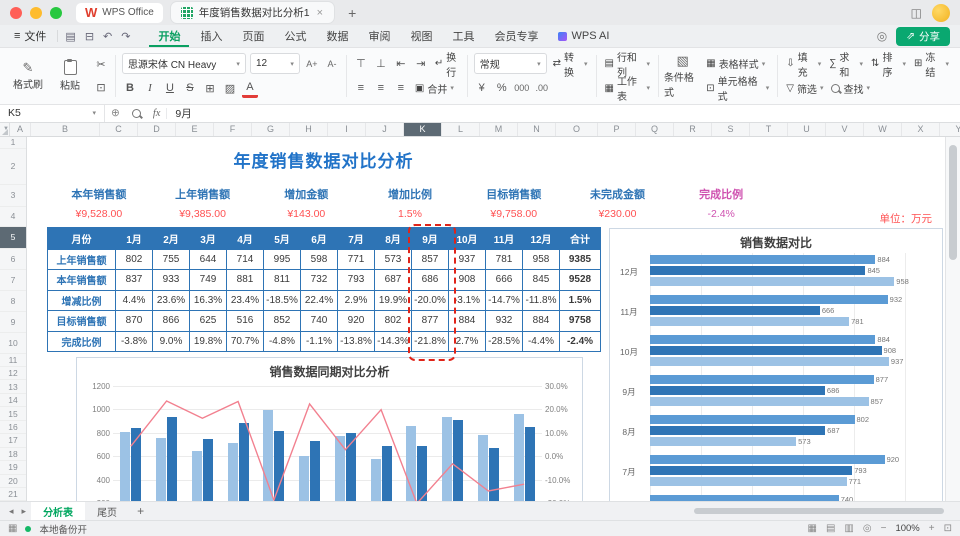 The image size is (960, 536). Describe the element at coordinates (434, 88) in the screenshot. I see `merge-cells-button: ▣ 合并 ▾` at that location.